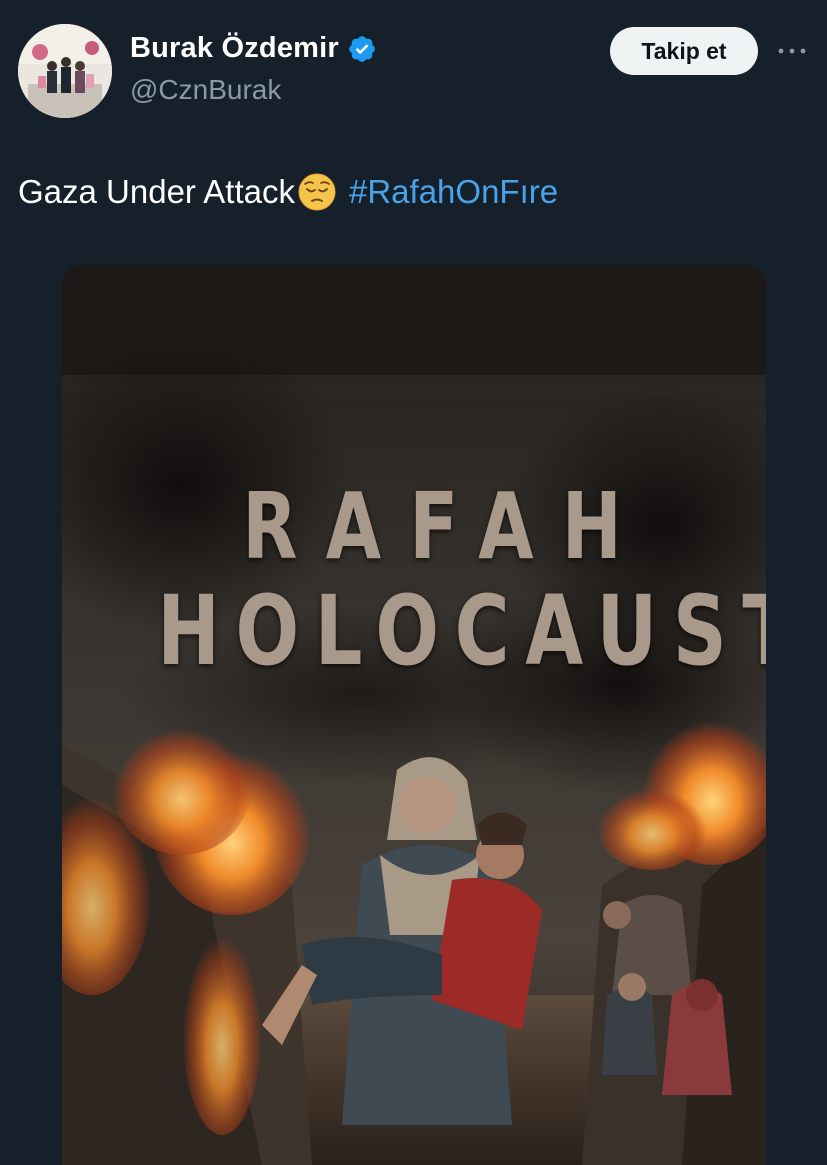 This screenshot has width=827, height=1165. Describe the element at coordinates (362, 48) in the screenshot. I see `verified-badge-icon` at that location.